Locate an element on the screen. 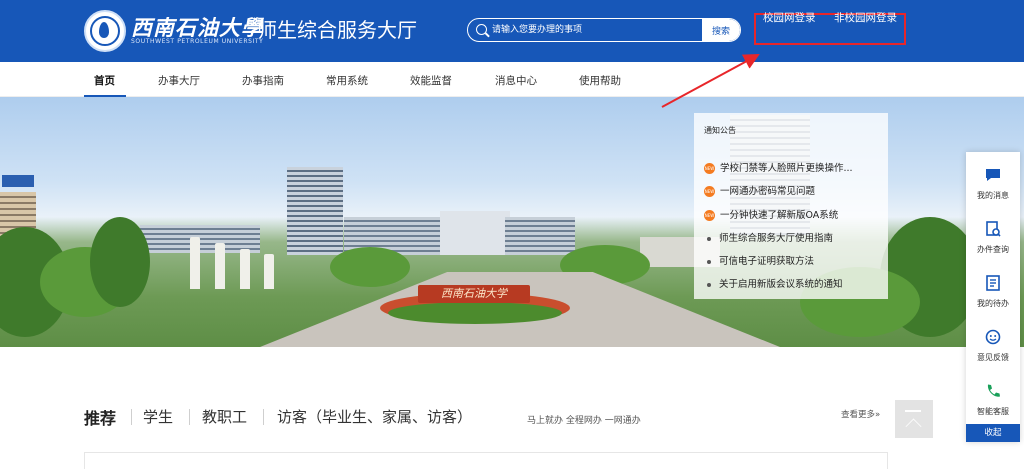  sidebar-item-case-query: 办件查询 is located at coordinates (993, 235).